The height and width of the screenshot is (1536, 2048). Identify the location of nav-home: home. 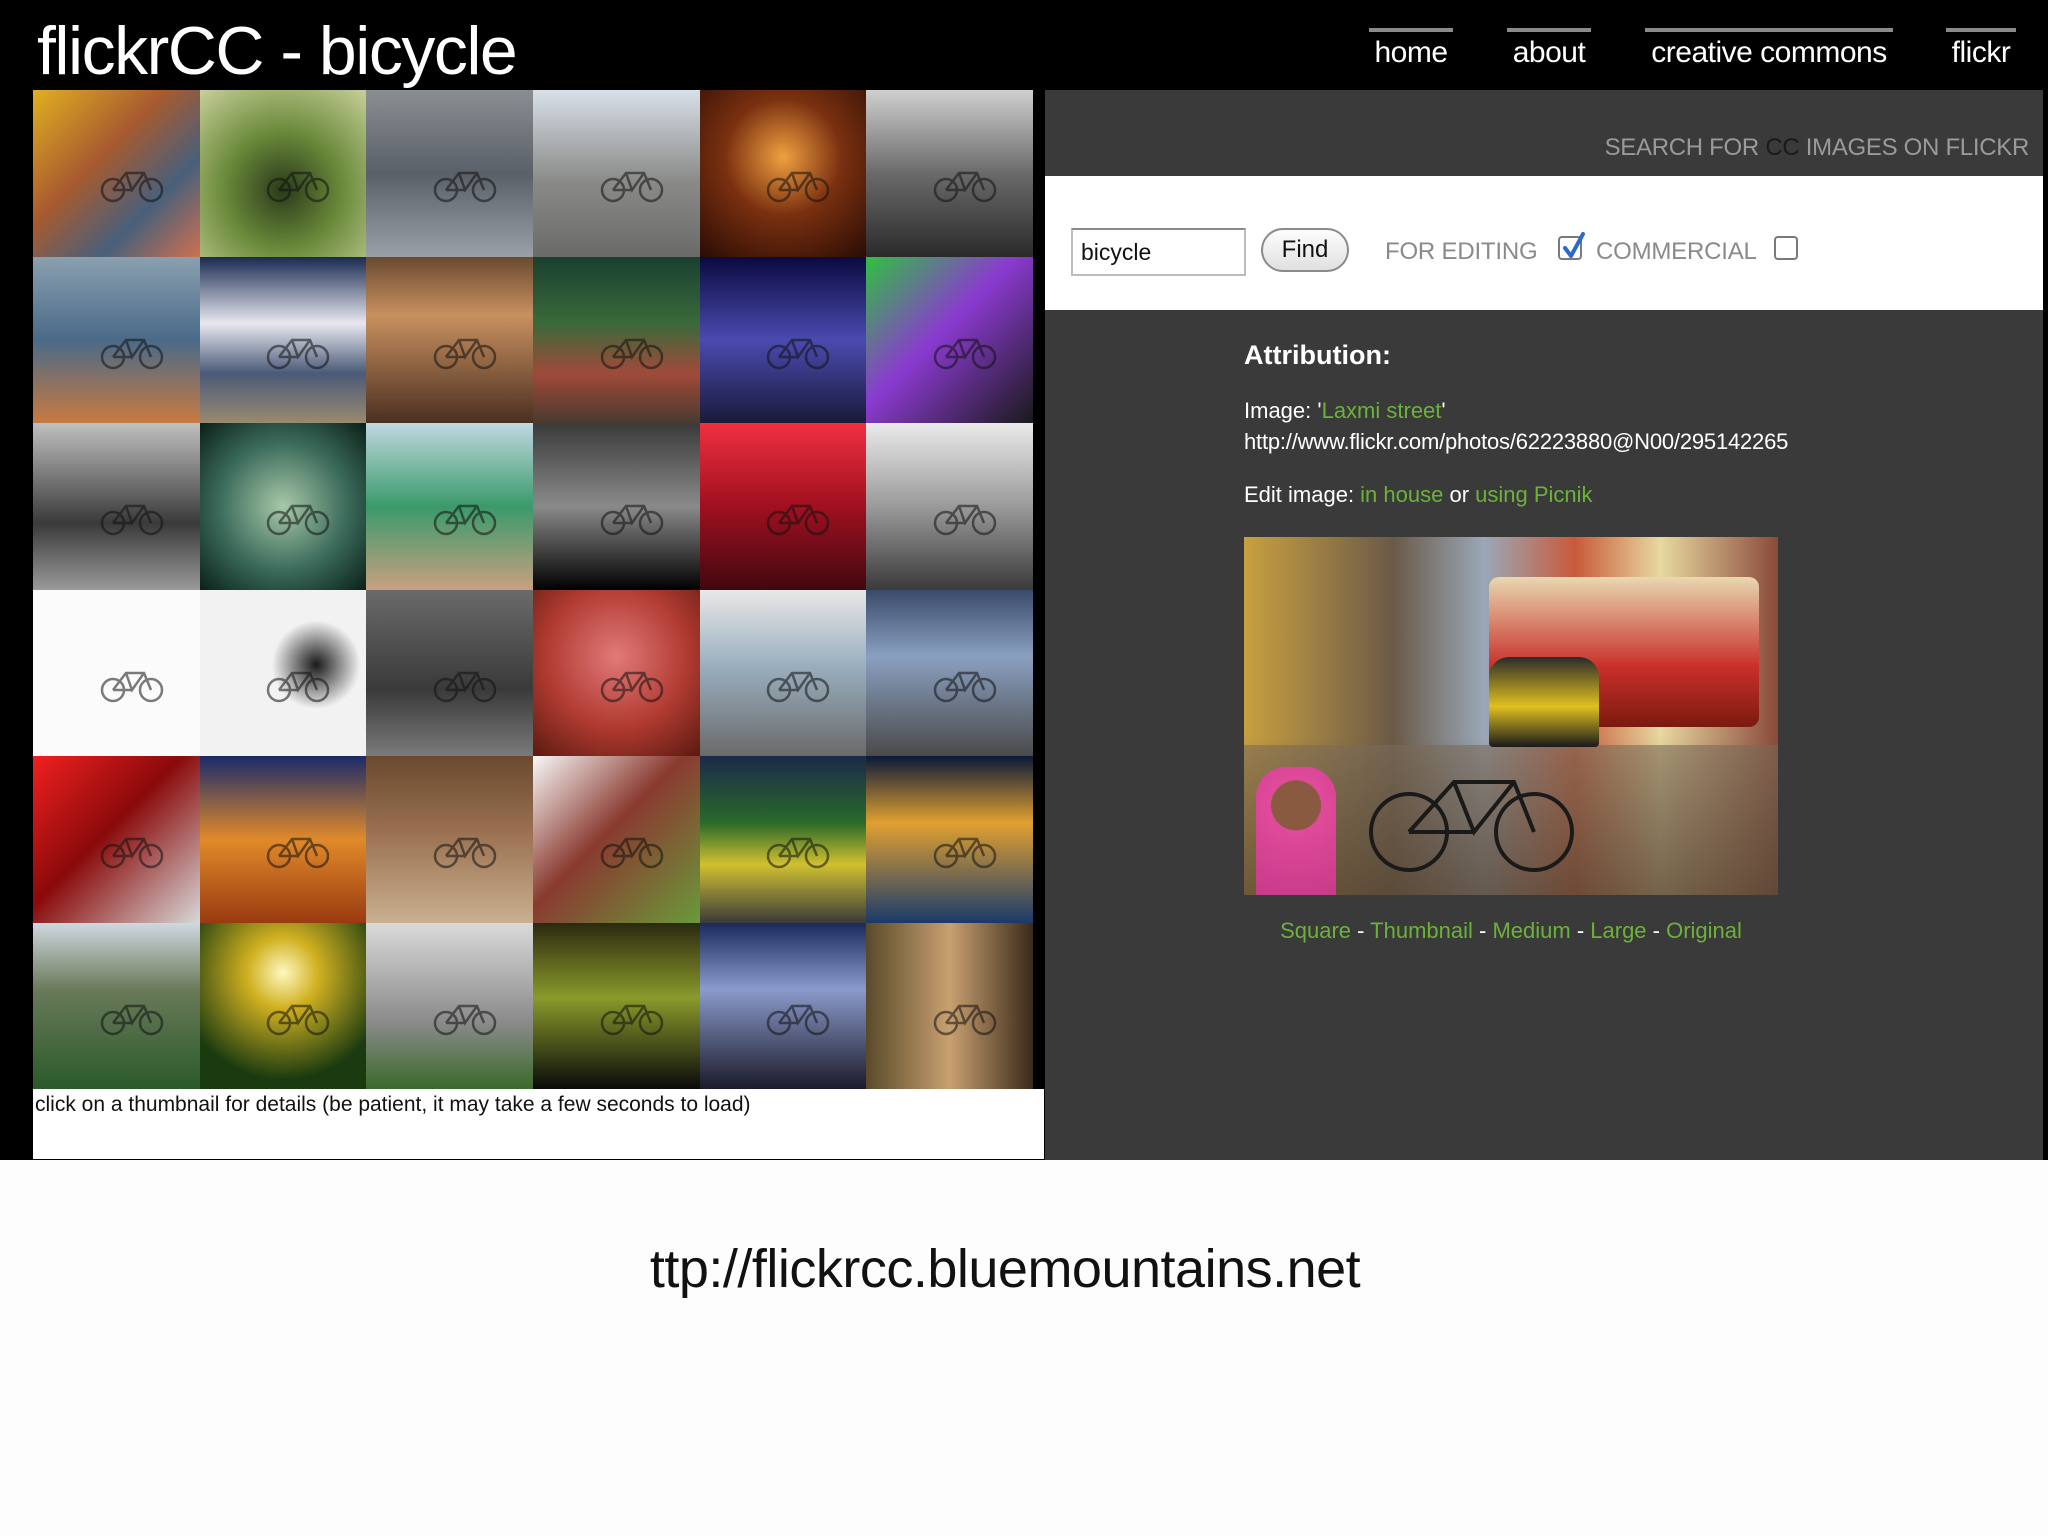
(1411, 53).